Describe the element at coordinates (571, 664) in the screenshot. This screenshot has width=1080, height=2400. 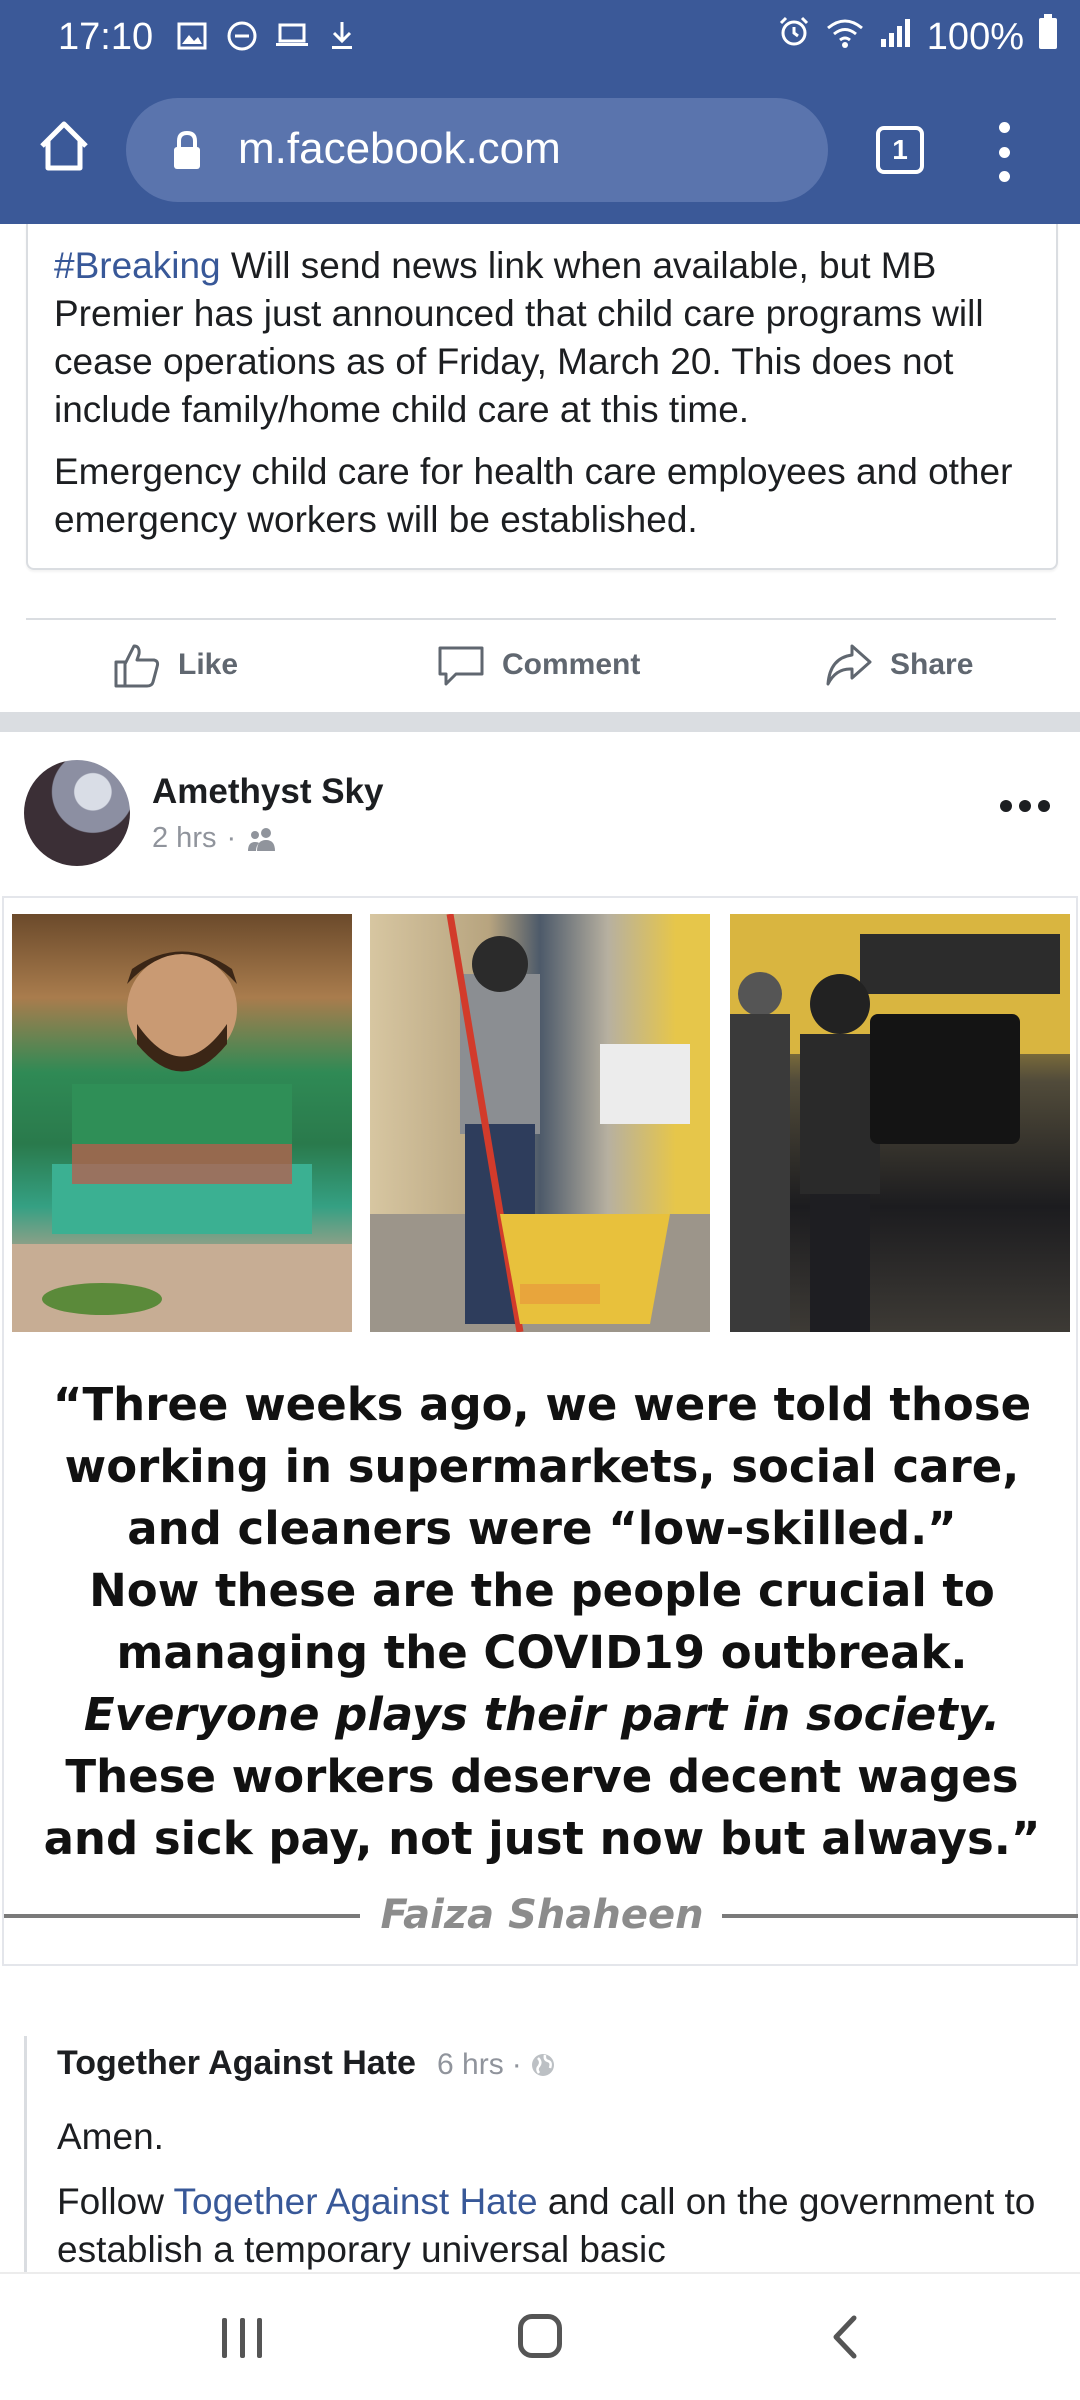
I see `comment-label: Comment` at that location.